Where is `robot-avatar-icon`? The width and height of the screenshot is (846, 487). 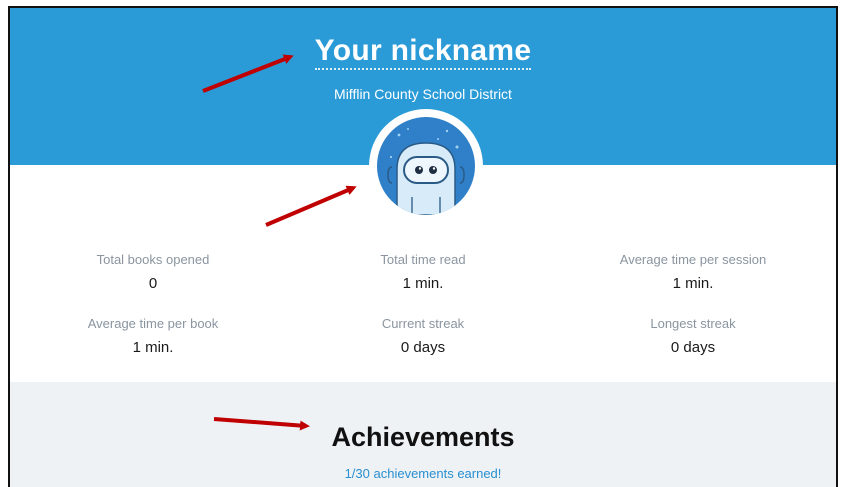
robot-avatar-icon is located at coordinates (426, 166).